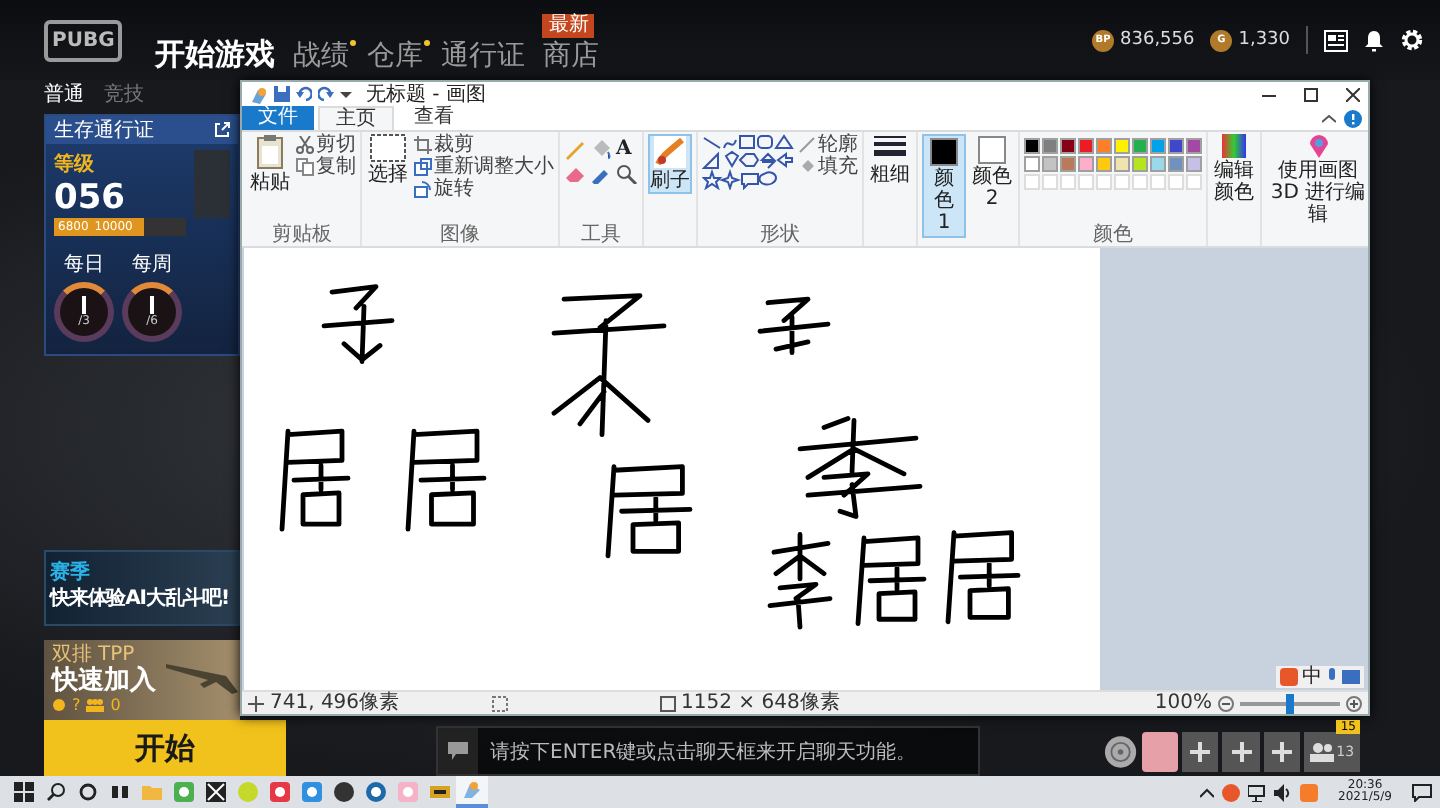 The width and height of the screenshot is (1440, 808). What do you see at coordinates (1159, 751) in the screenshot?
I see `avatar-picture` at bounding box center [1159, 751].